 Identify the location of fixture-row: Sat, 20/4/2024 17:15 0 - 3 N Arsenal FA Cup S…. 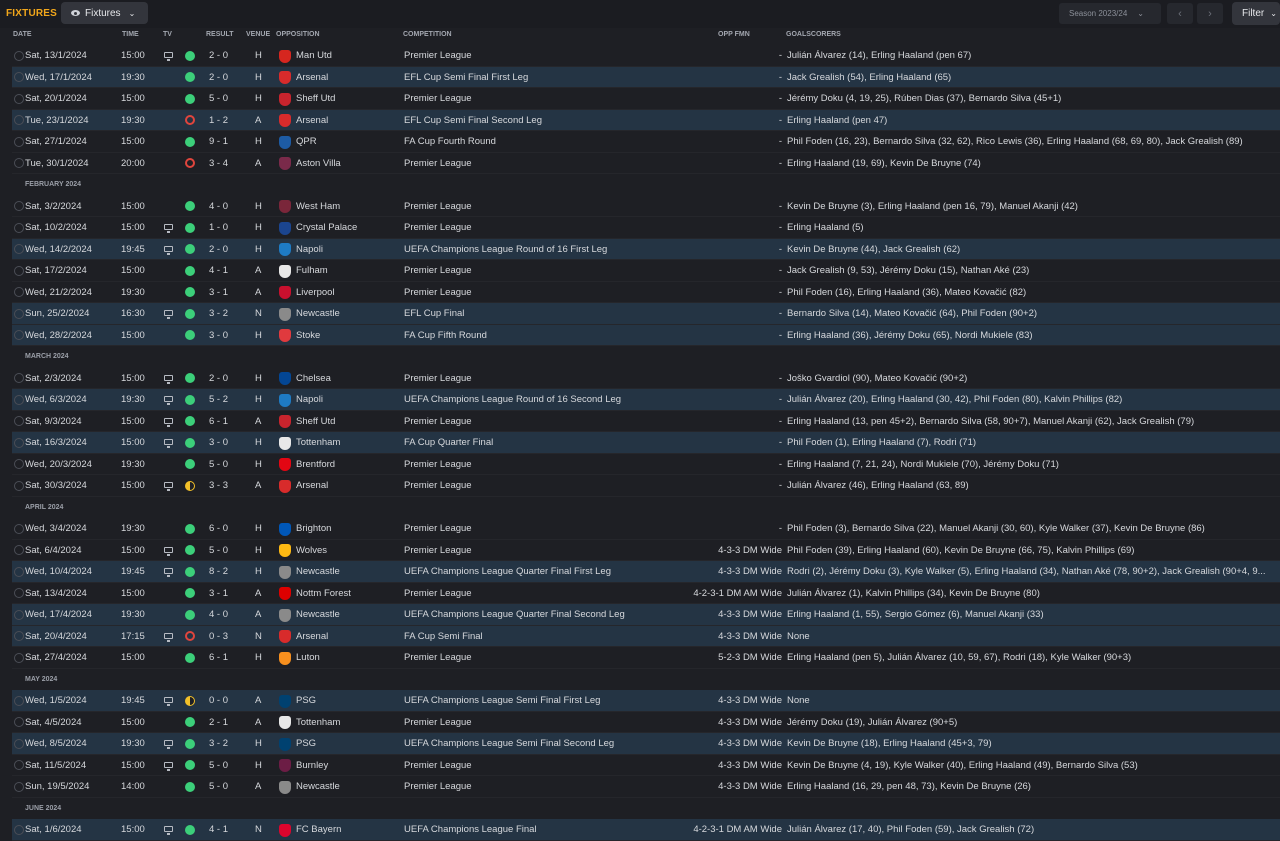
(640, 636).